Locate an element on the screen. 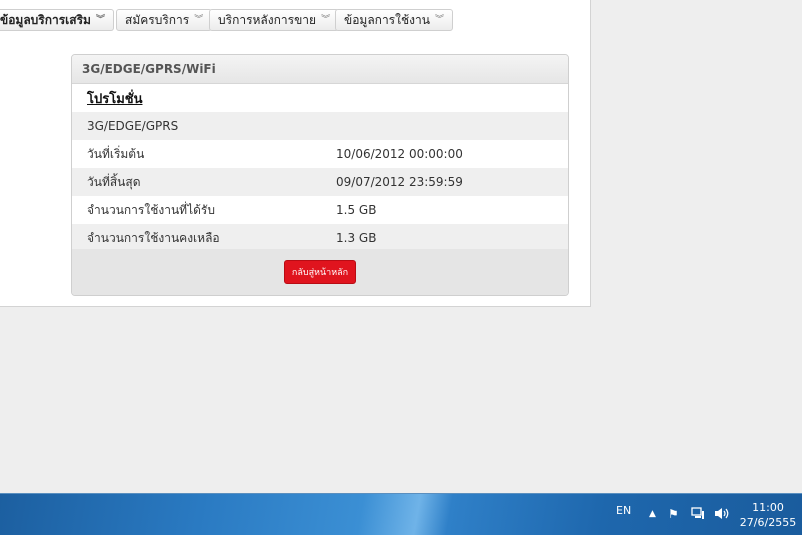  up-arrow-icon: ▲ is located at coordinates (652, 514).